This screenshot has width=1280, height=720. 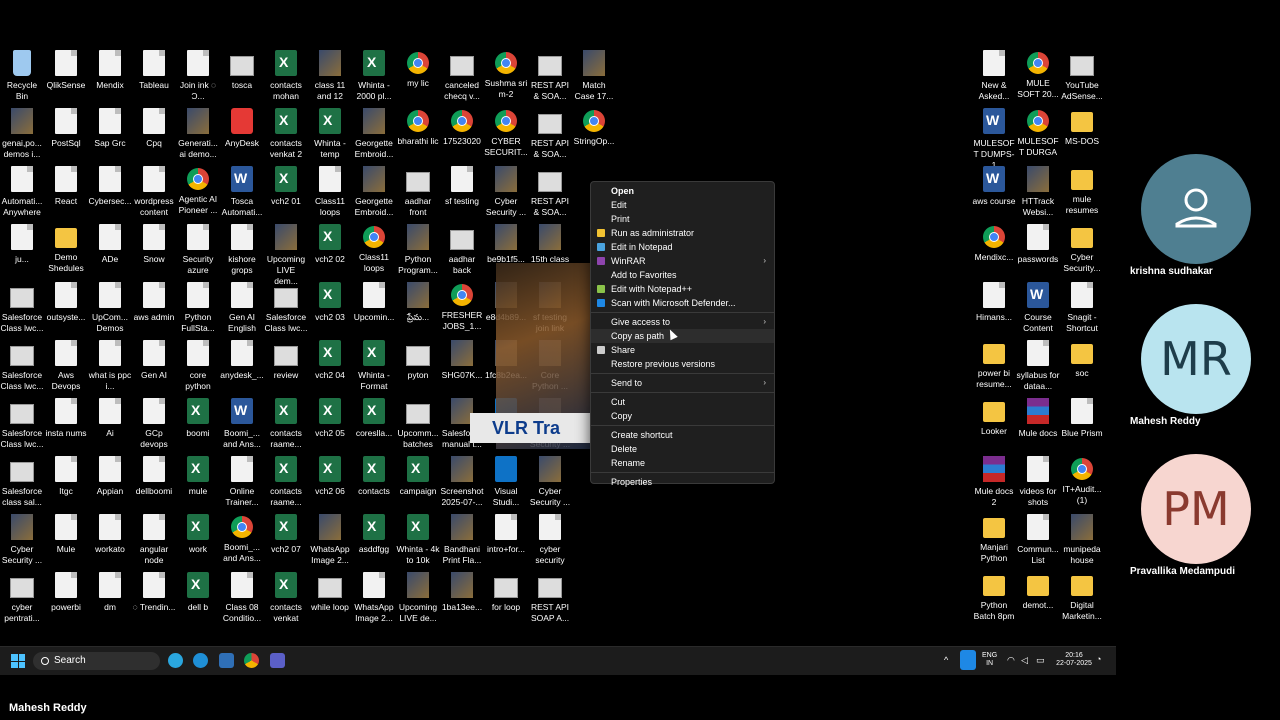 I want to click on menu-item-delete: Delete, so click(x=682, y=449).